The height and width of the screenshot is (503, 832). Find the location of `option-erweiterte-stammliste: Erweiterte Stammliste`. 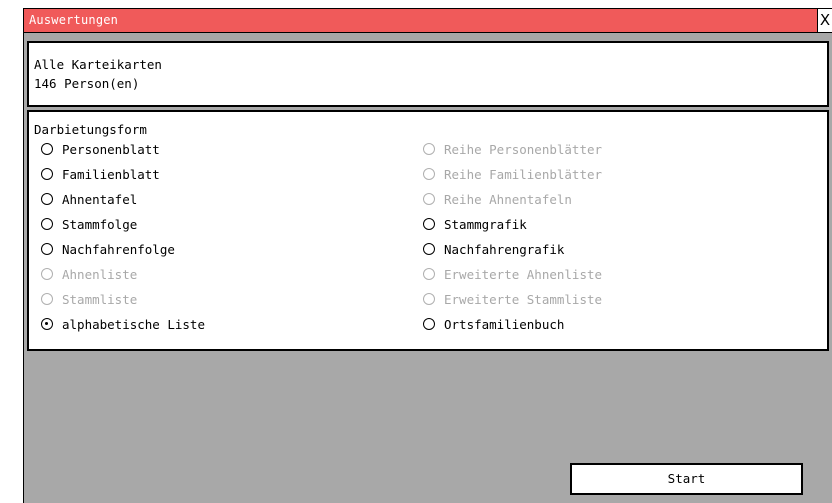

option-erweiterte-stammliste: Erweiterte Stammliste is located at coordinates (512, 299).